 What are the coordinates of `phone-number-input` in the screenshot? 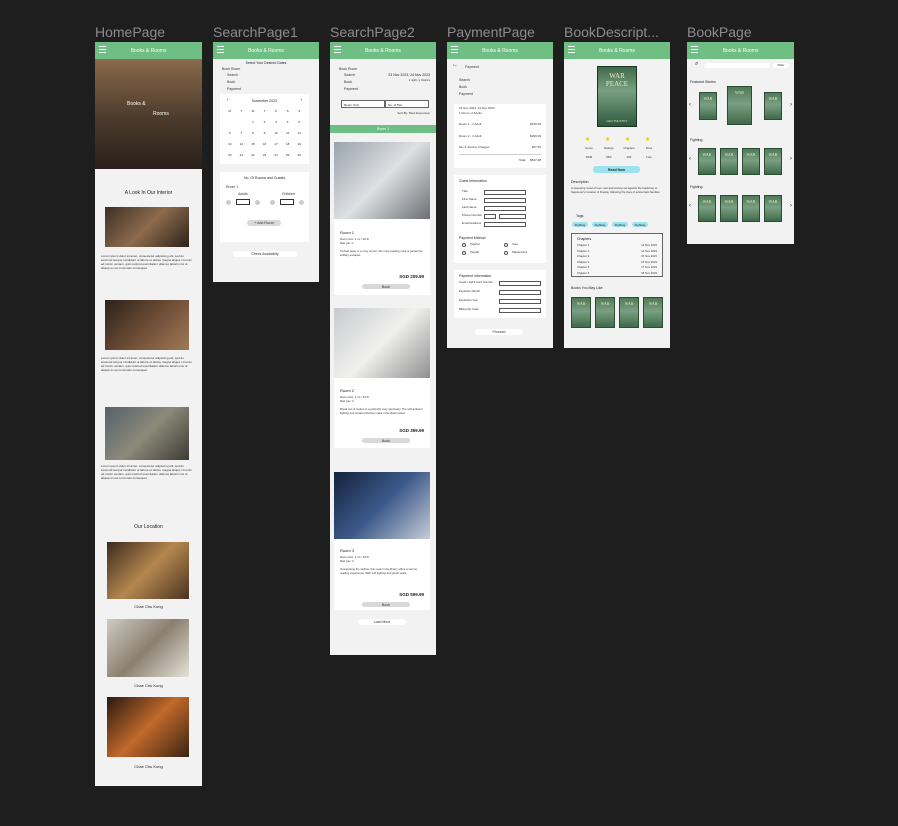 It's located at (512, 216).